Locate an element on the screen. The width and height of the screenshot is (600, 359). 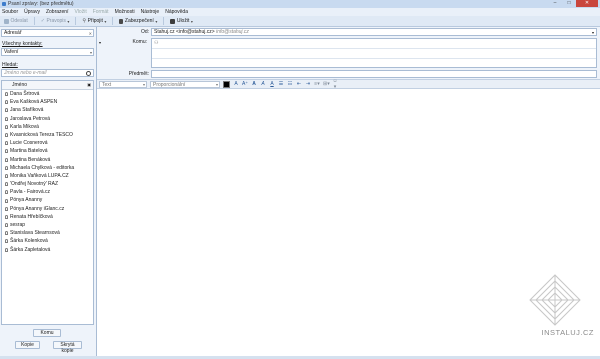
contact-item: Jaroslava Petrová is located at coordinates (47, 119).